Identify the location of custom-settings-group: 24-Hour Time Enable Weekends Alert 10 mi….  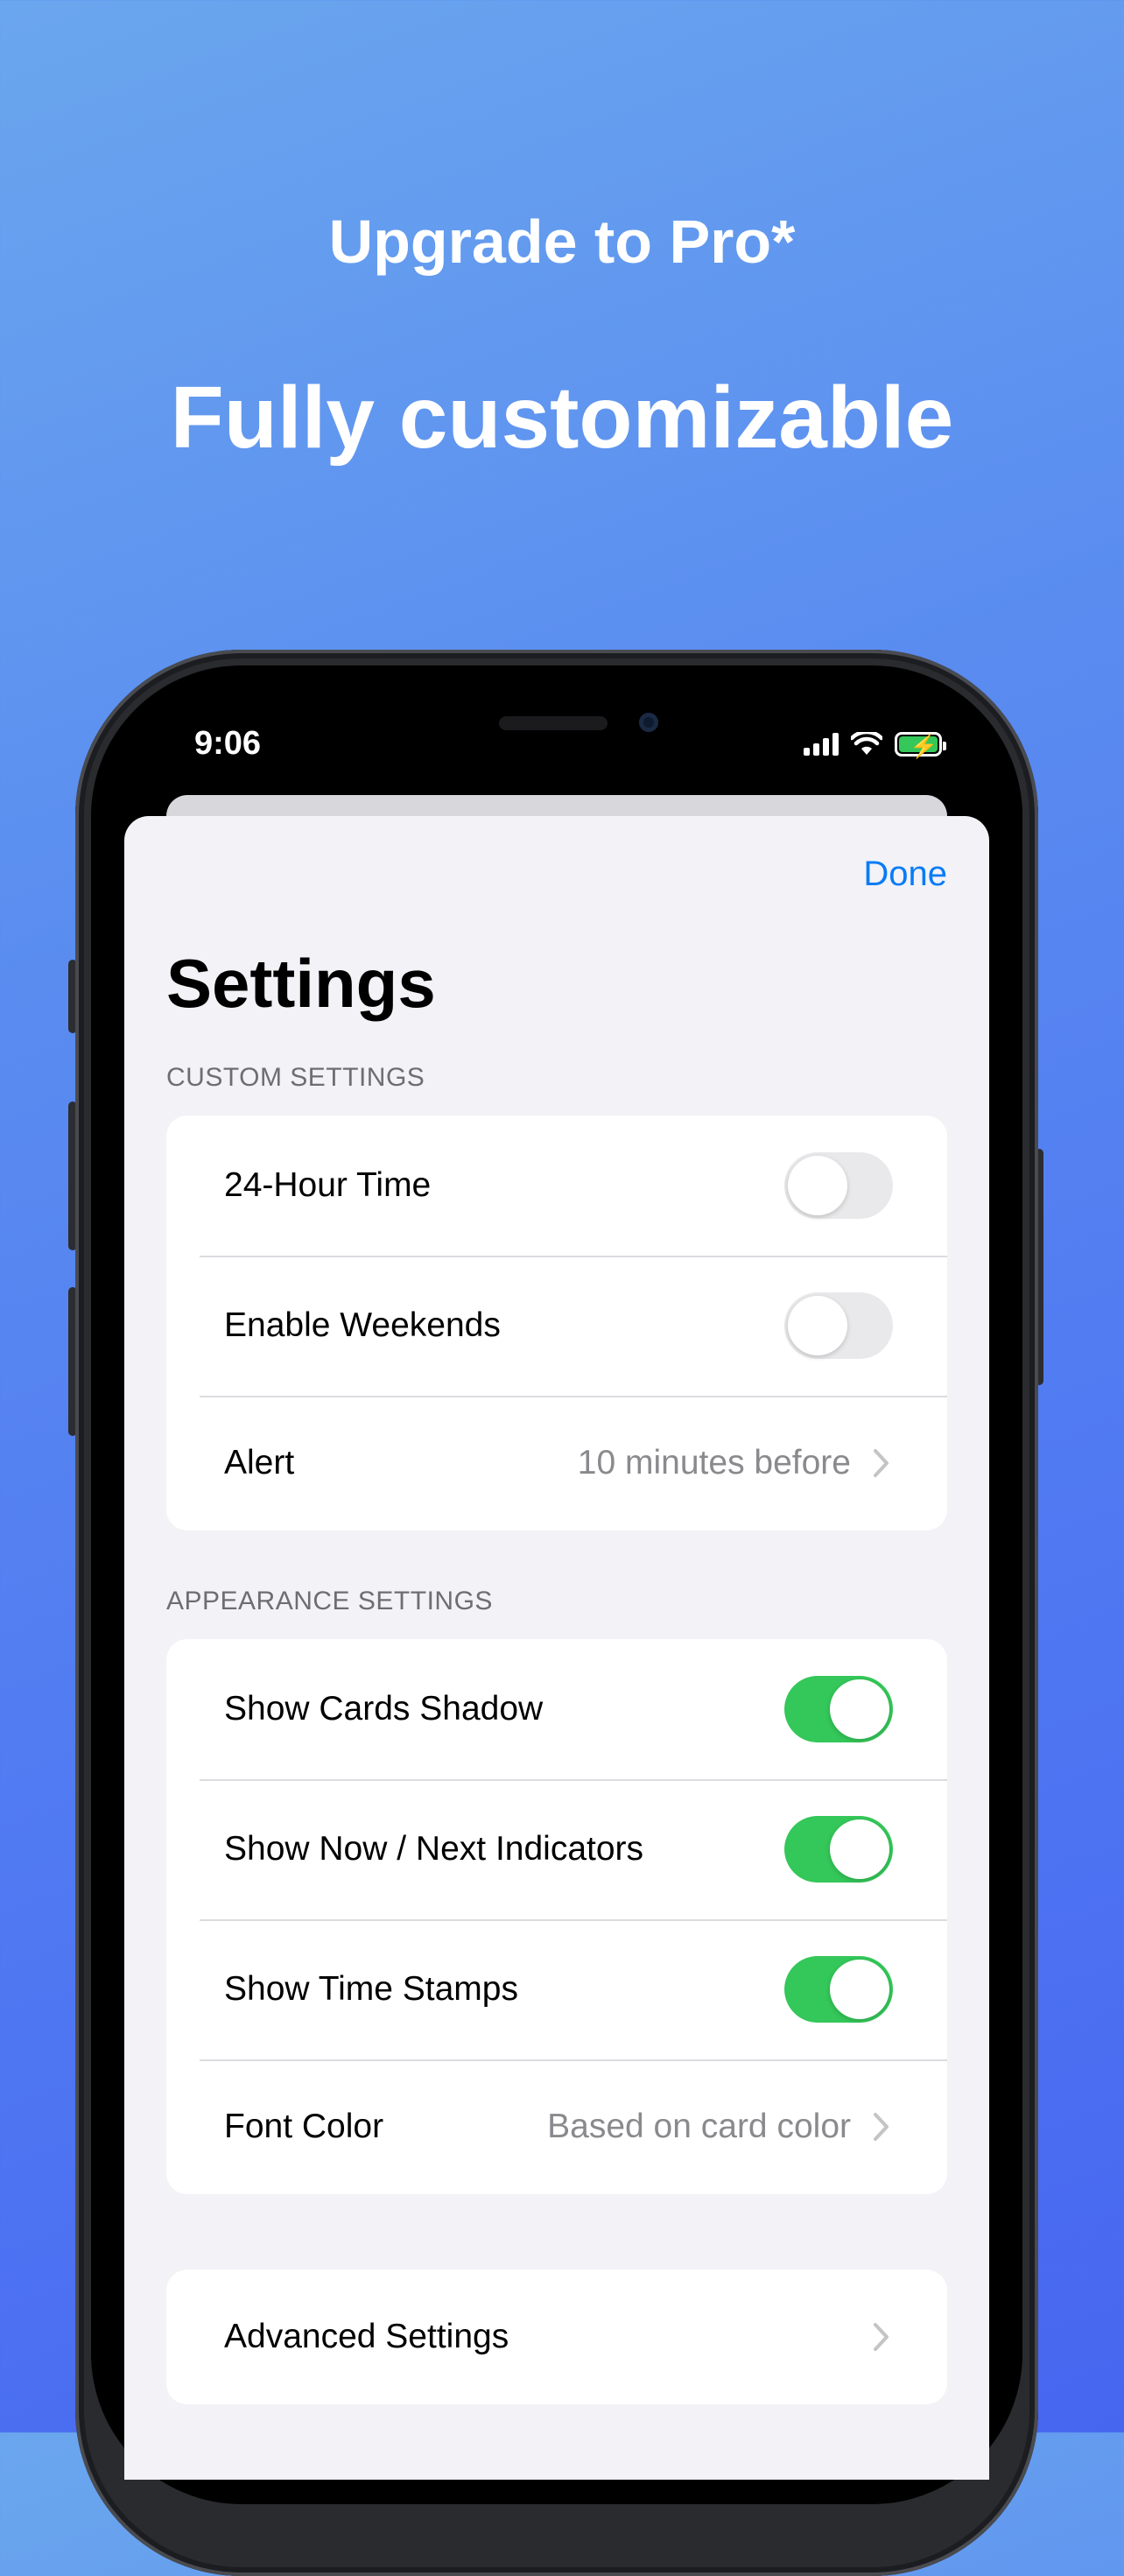
(556, 1323).